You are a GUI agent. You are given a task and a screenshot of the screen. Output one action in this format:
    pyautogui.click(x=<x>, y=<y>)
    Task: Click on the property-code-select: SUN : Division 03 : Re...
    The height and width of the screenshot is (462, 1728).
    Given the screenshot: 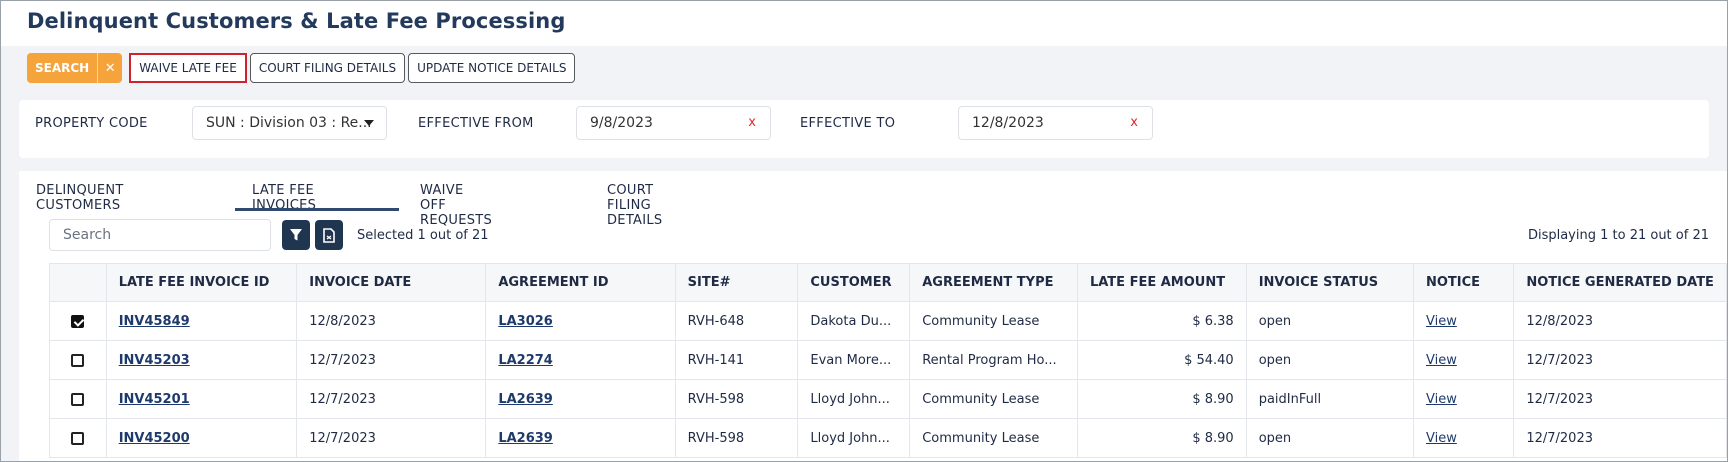 What is the action you would take?
    pyautogui.click(x=289, y=123)
    